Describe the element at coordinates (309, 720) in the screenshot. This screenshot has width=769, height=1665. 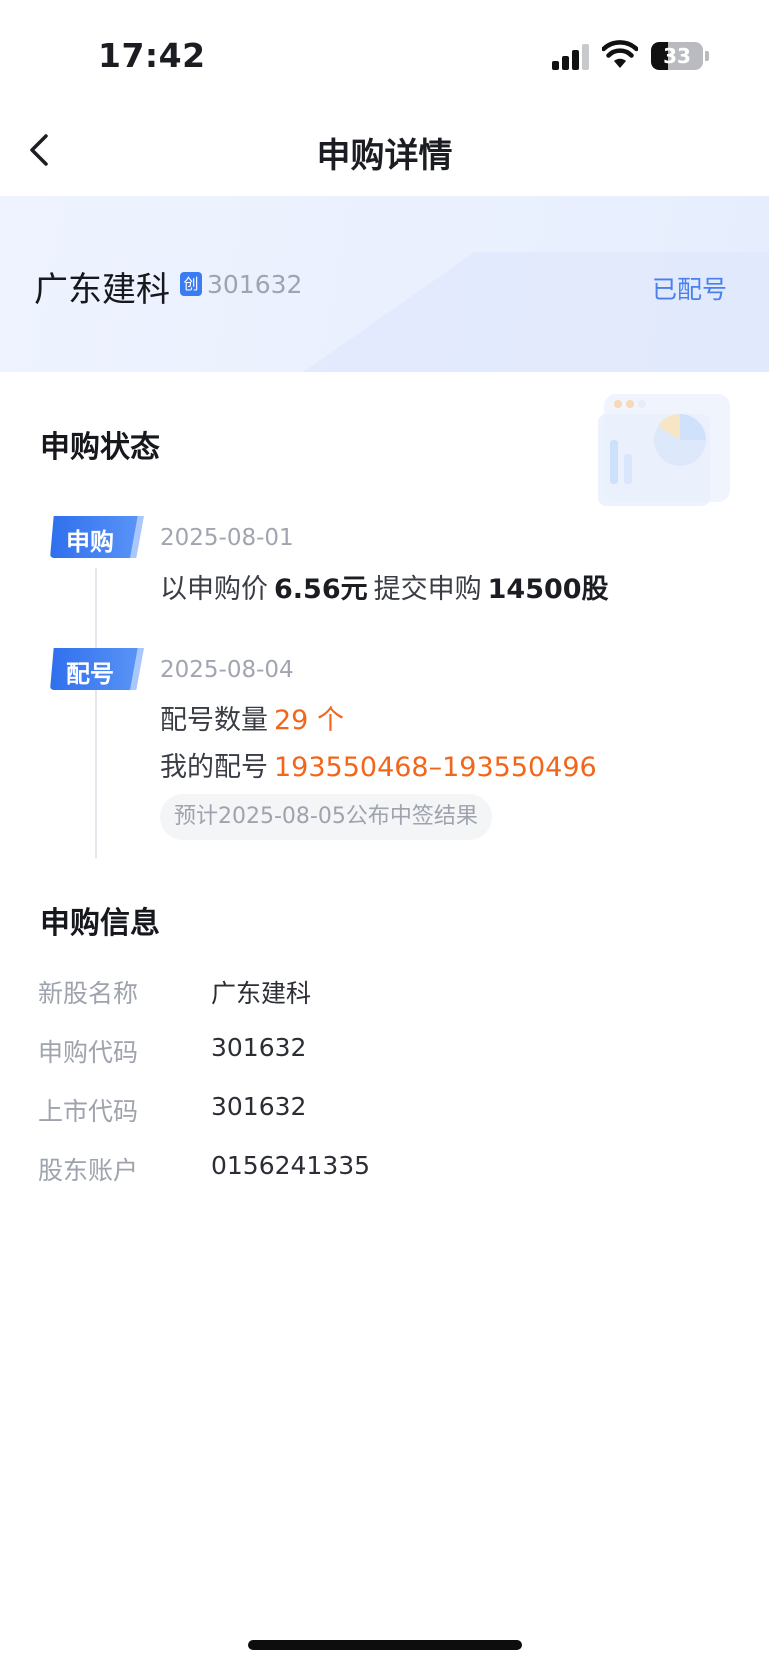
I see `allocation-count-value: 29 个` at that location.